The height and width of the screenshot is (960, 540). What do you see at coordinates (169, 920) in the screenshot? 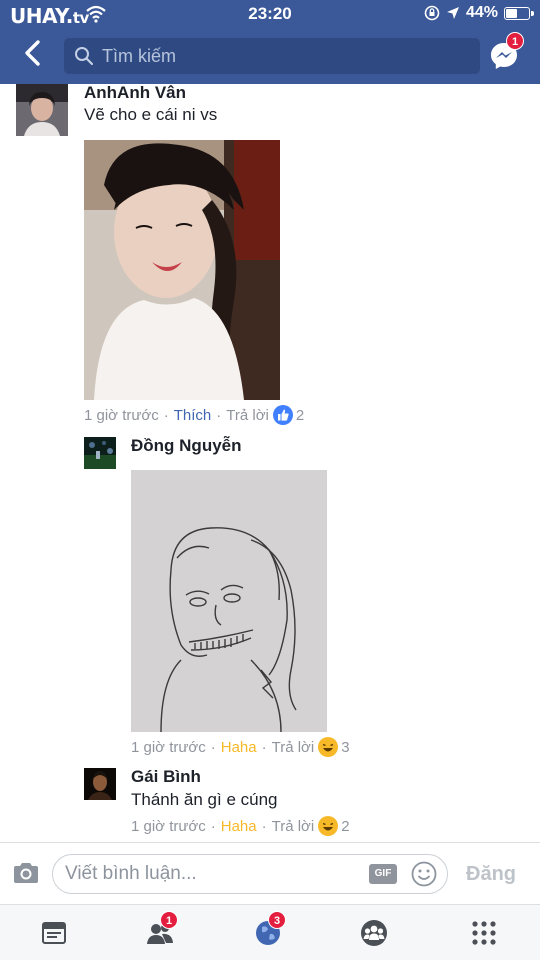
I see `friend-requests-badge: 1` at bounding box center [169, 920].